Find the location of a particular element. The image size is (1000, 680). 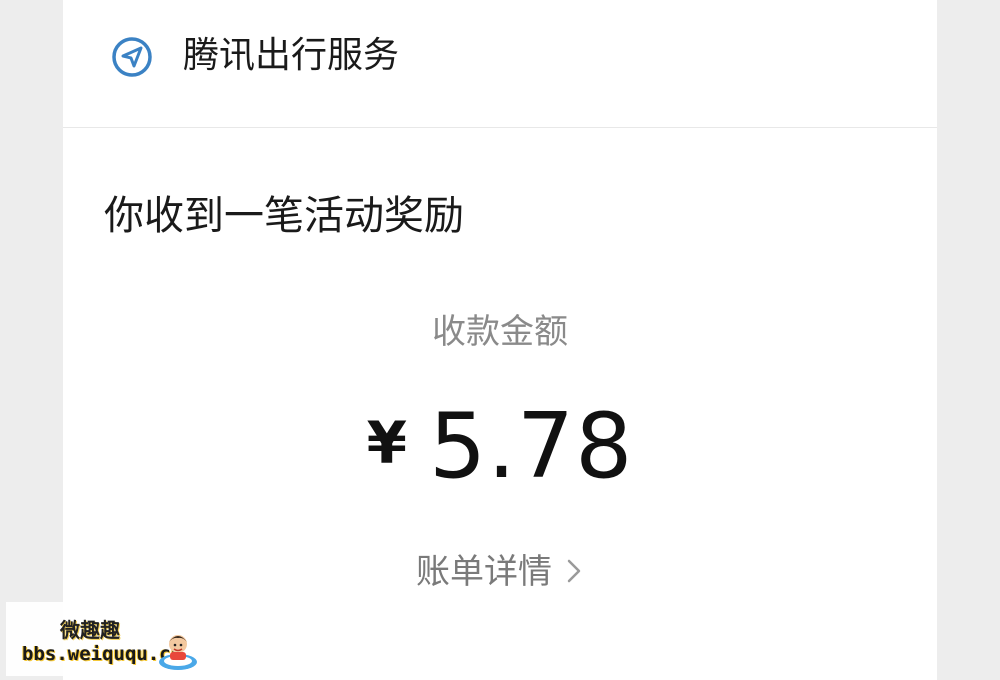

mascot-icon is located at coordinates (178, 652).